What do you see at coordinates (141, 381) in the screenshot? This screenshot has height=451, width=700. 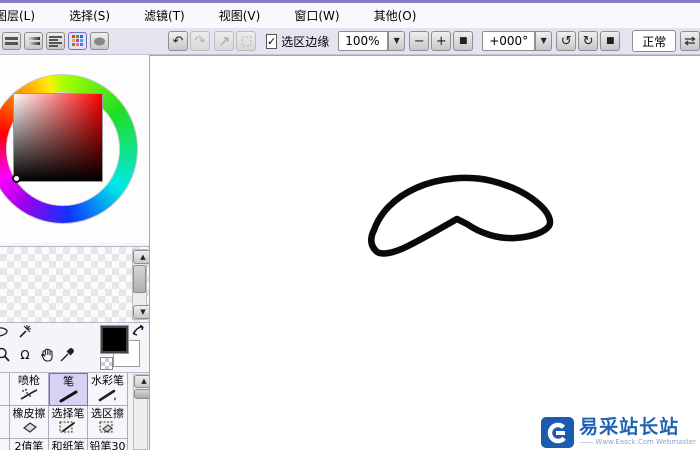 I see `brush-scroll-up-button: ▲` at bounding box center [141, 381].